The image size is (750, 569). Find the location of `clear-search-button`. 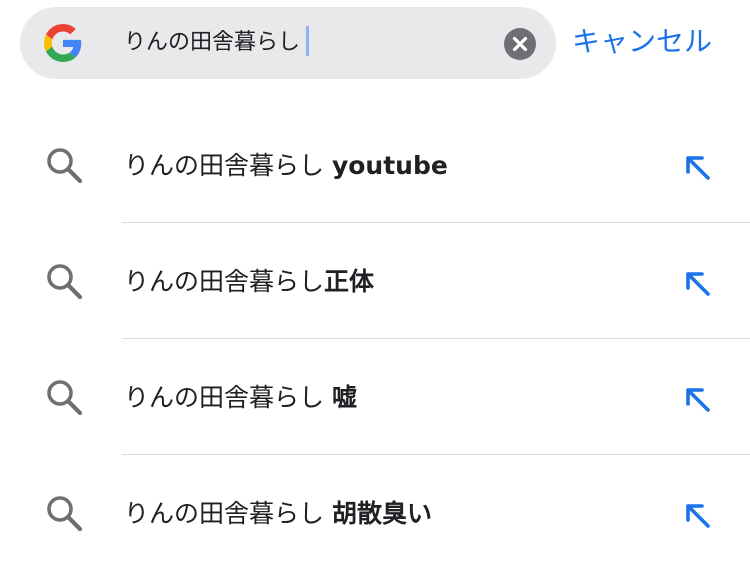

clear-search-button is located at coordinates (520, 44).